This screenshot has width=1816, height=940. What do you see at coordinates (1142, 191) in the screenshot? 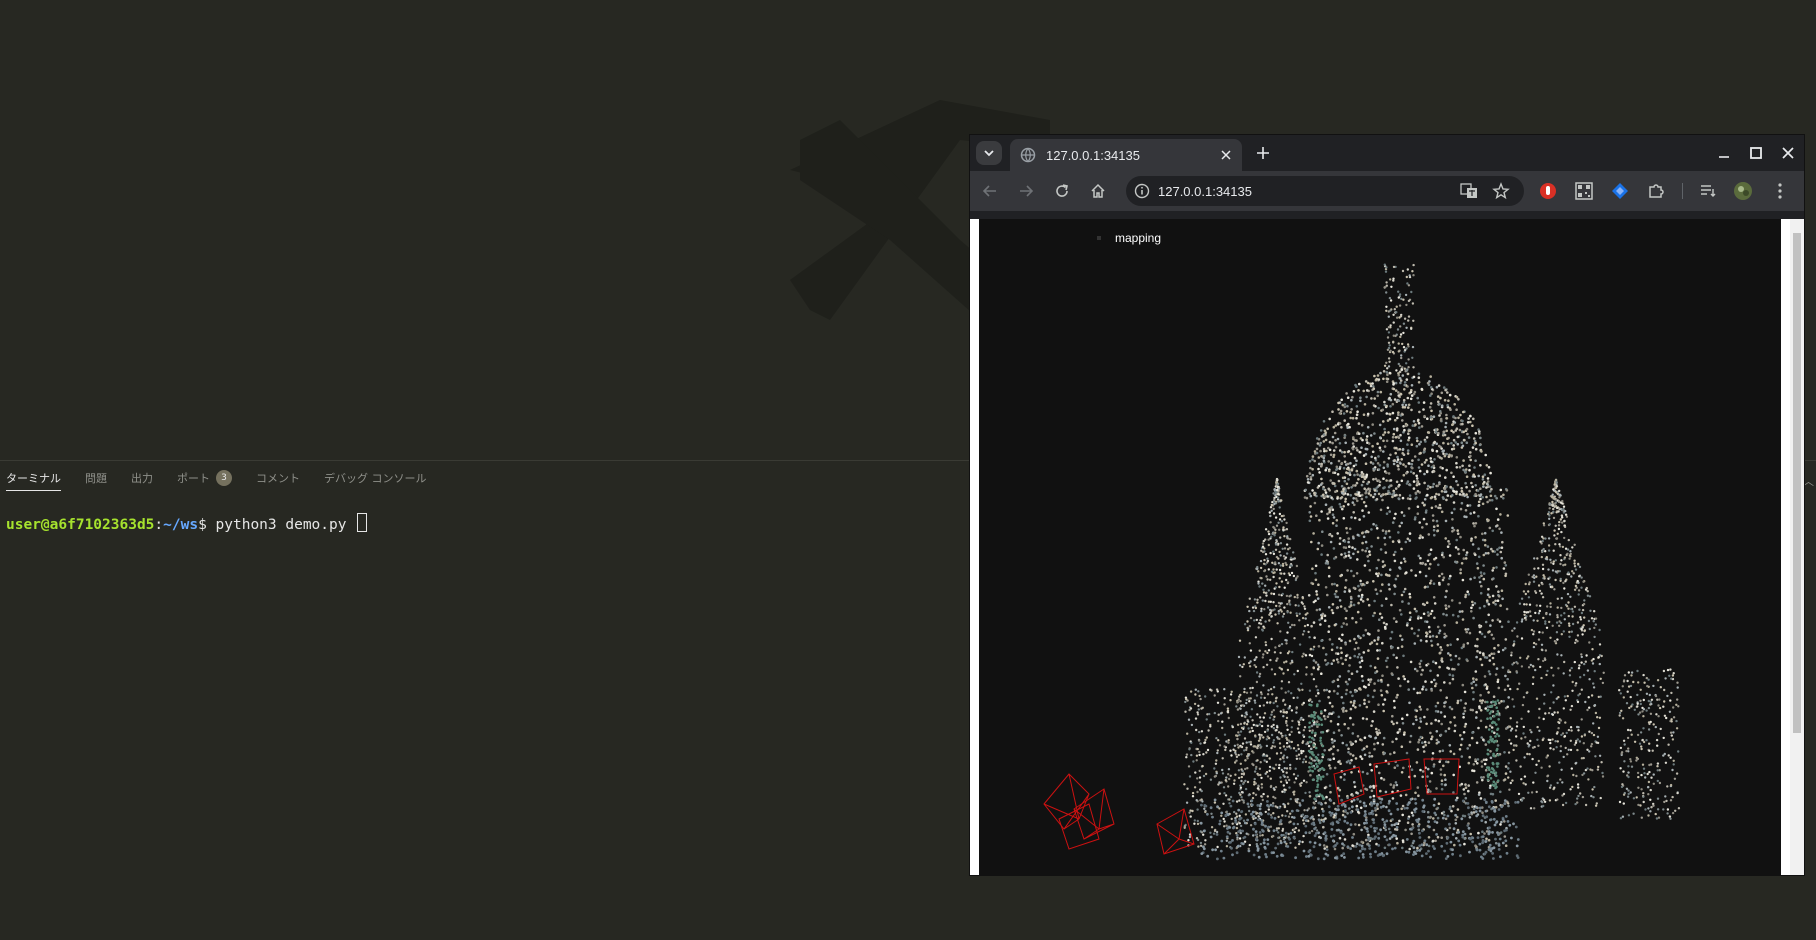
I see `info-icon` at bounding box center [1142, 191].